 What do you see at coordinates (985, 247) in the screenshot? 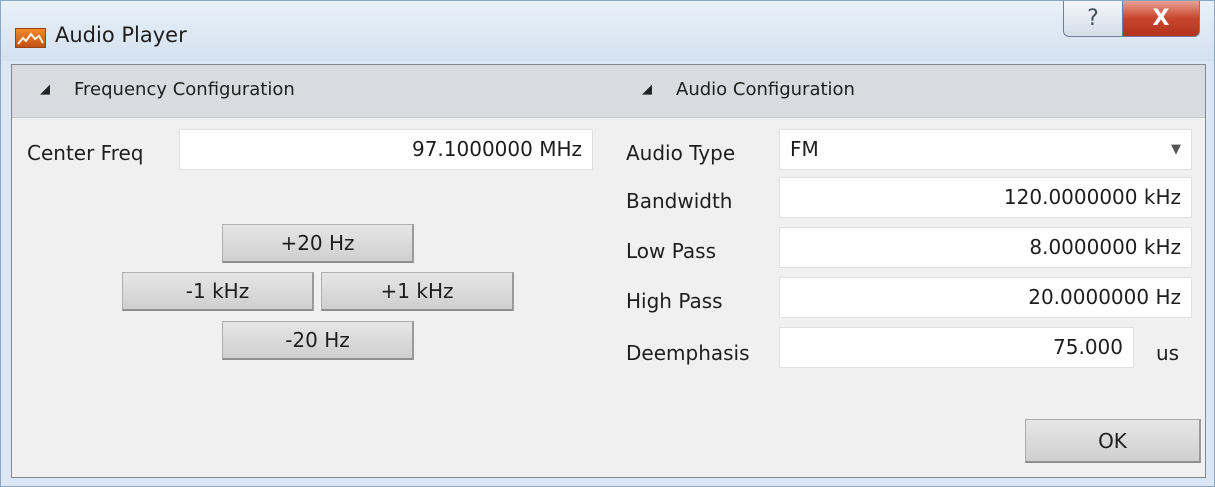
I see `low-pass-input: 8.0000000 kHz` at bounding box center [985, 247].